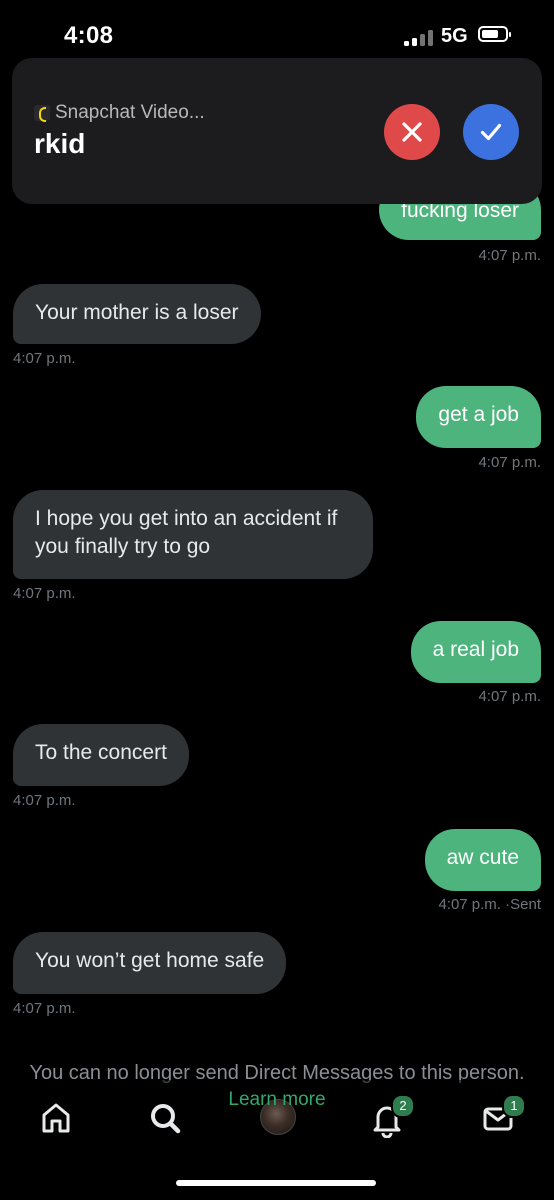  Describe the element at coordinates (494, 34) in the screenshot. I see `battery-icon` at that location.